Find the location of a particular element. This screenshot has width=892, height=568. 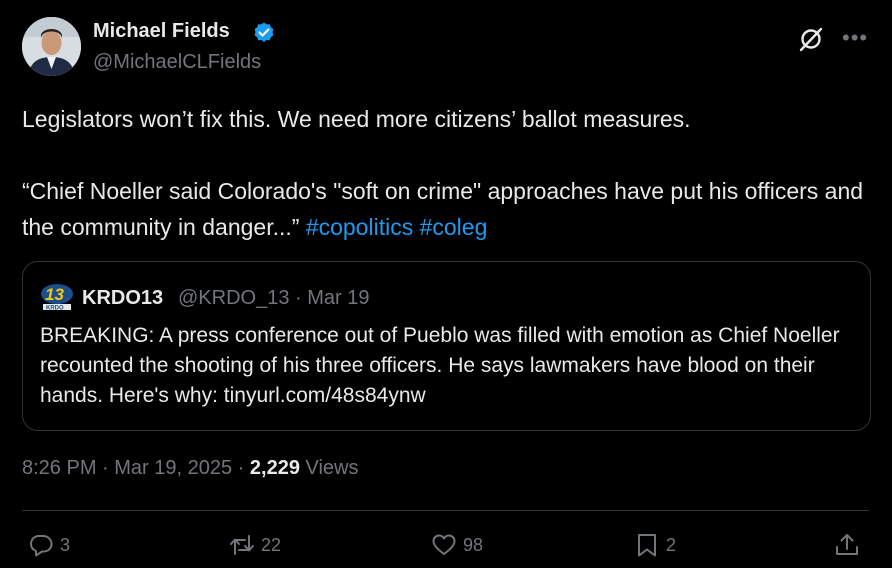

author-handle: @MichaelCLFields is located at coordinates (177, 62).